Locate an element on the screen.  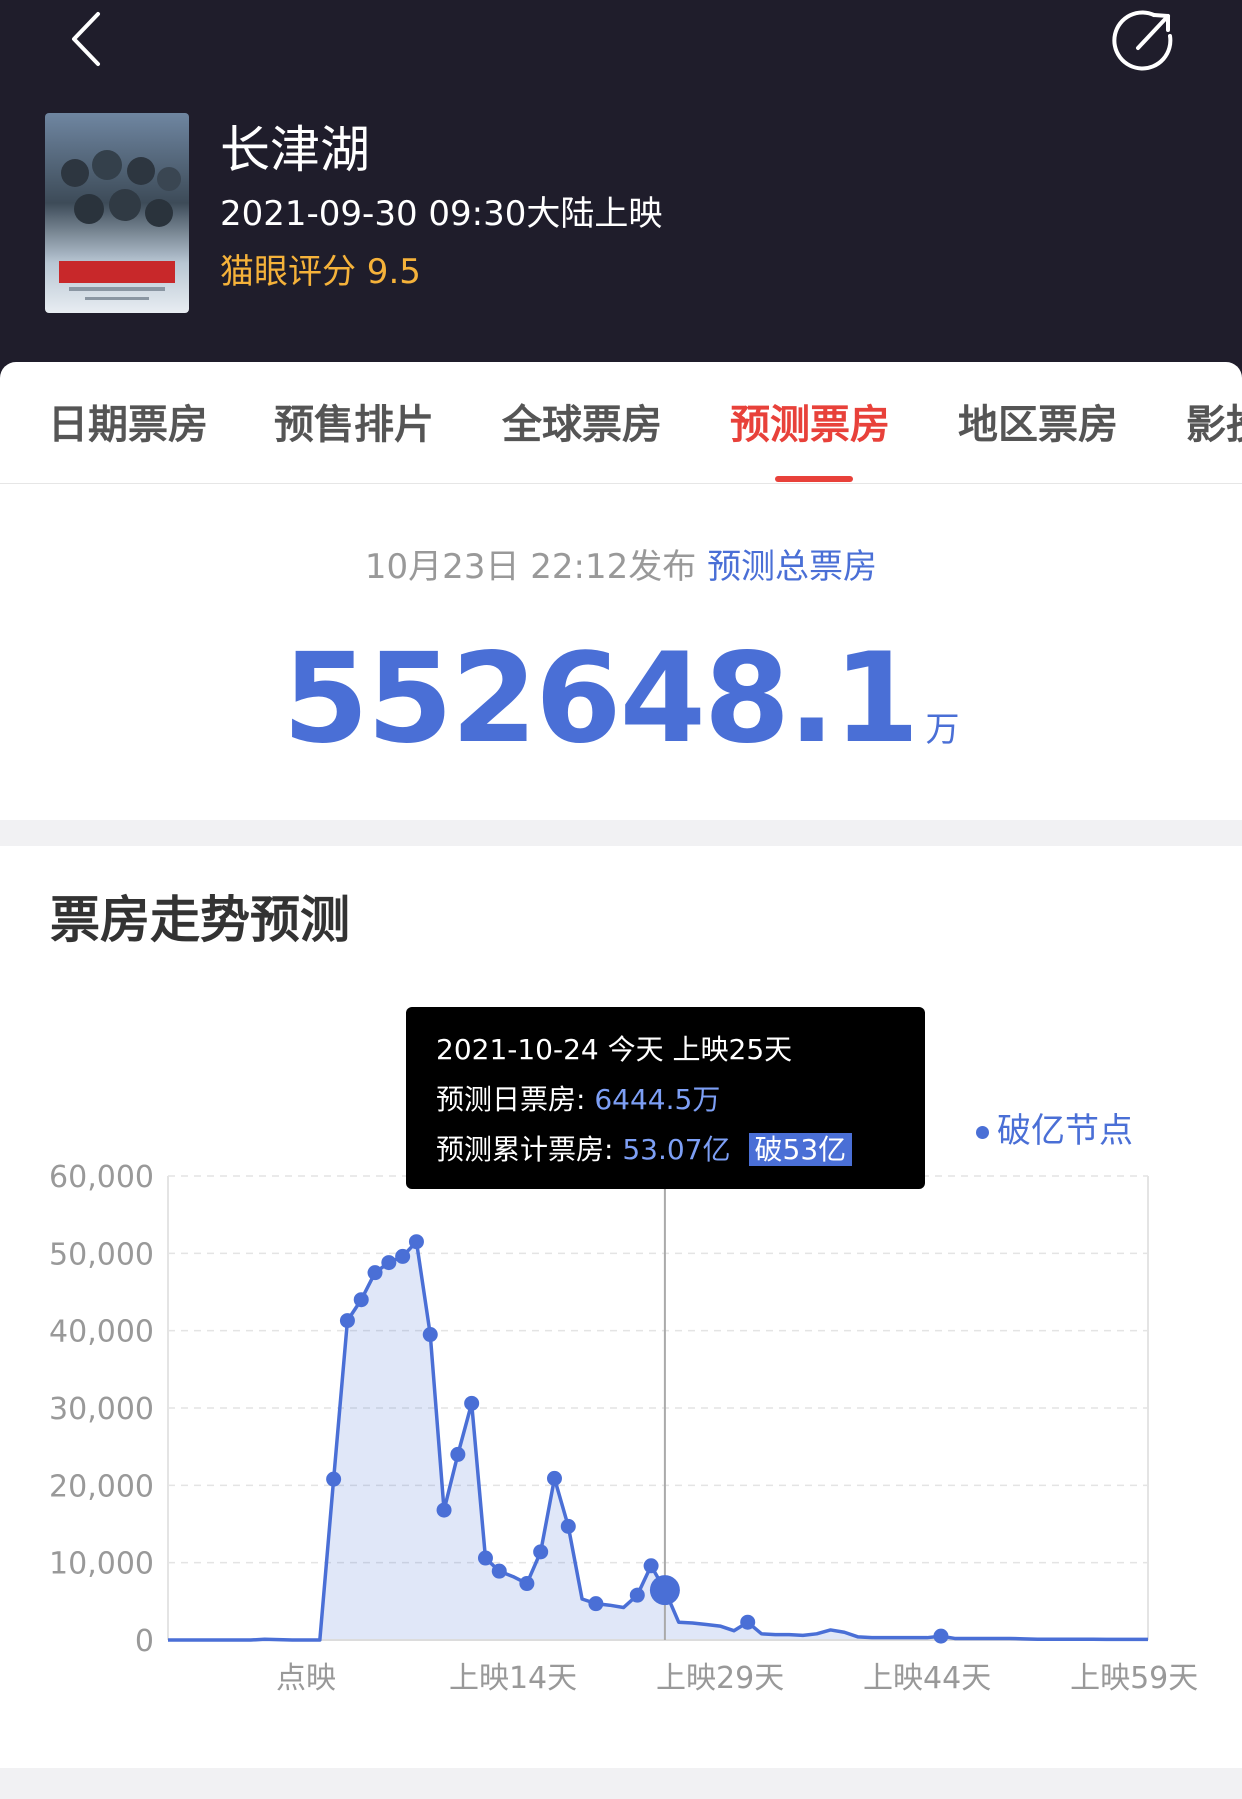
tooltip-daily: 预测日票房: 6444.5万 is located at coordinates (665, 1100).